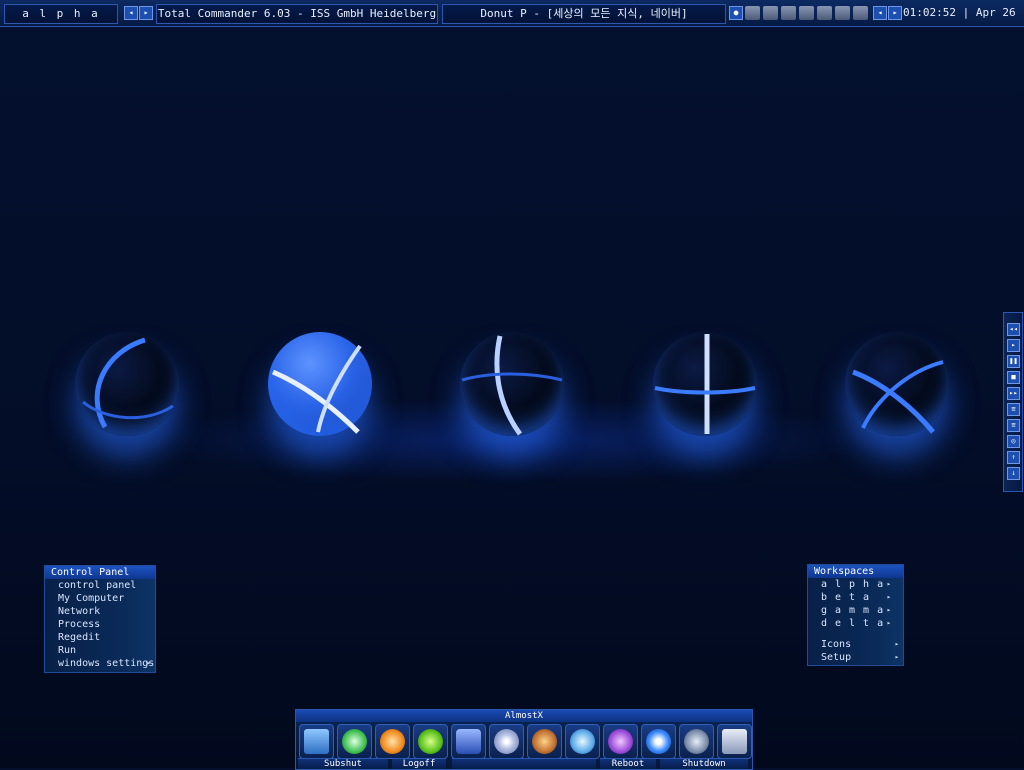 This screenshot has width=1024, height=770. Describe the element at coordinates (855, 634) in the screenshot. I see `menu-separator` at that location.